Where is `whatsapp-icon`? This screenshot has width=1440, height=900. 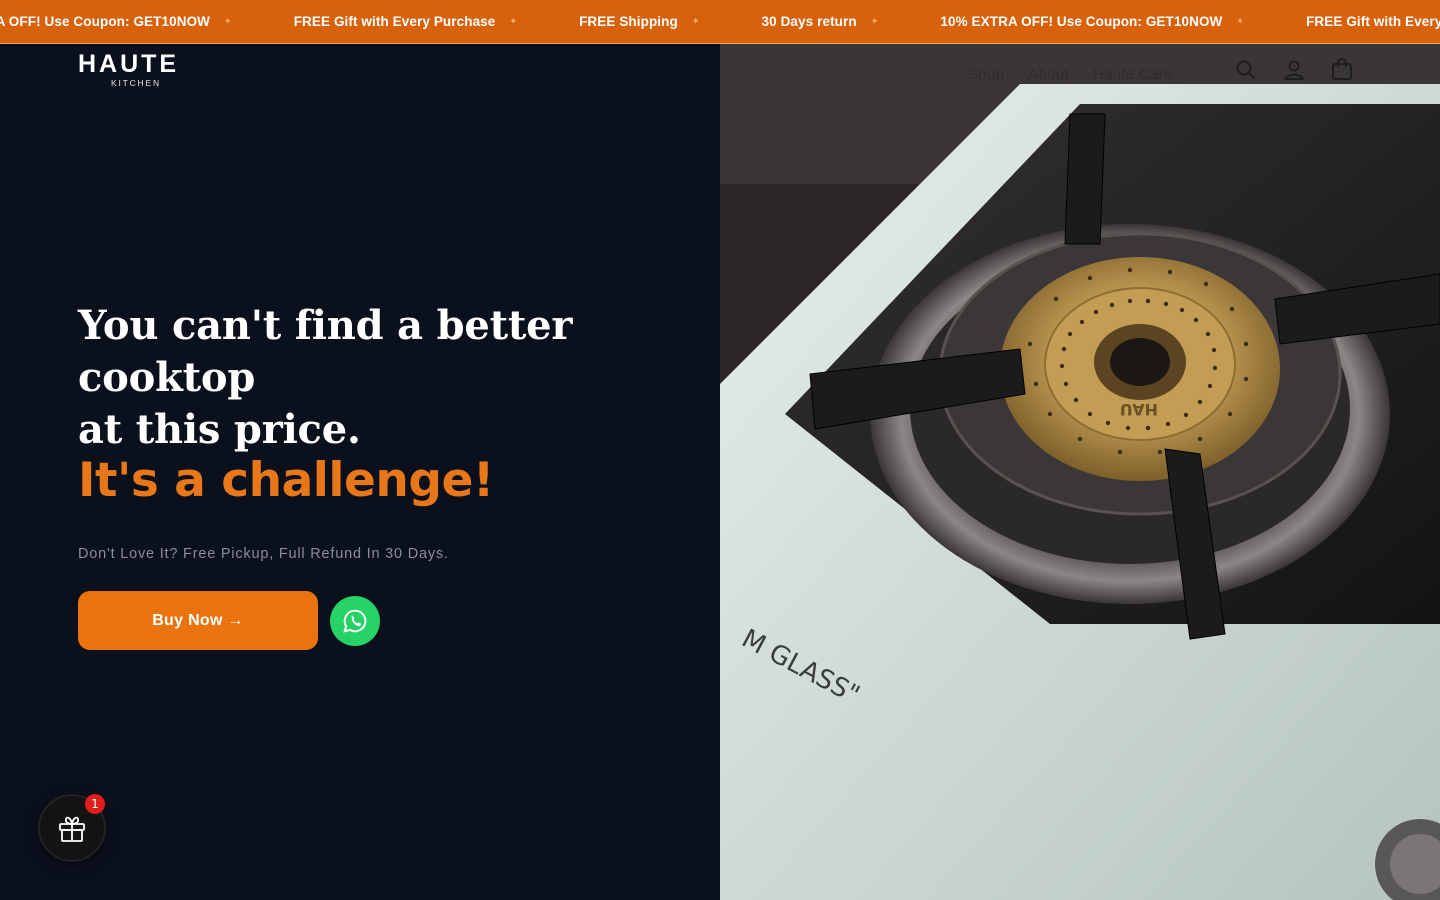 whatsapp-icon is located at coordinates (355, 621).